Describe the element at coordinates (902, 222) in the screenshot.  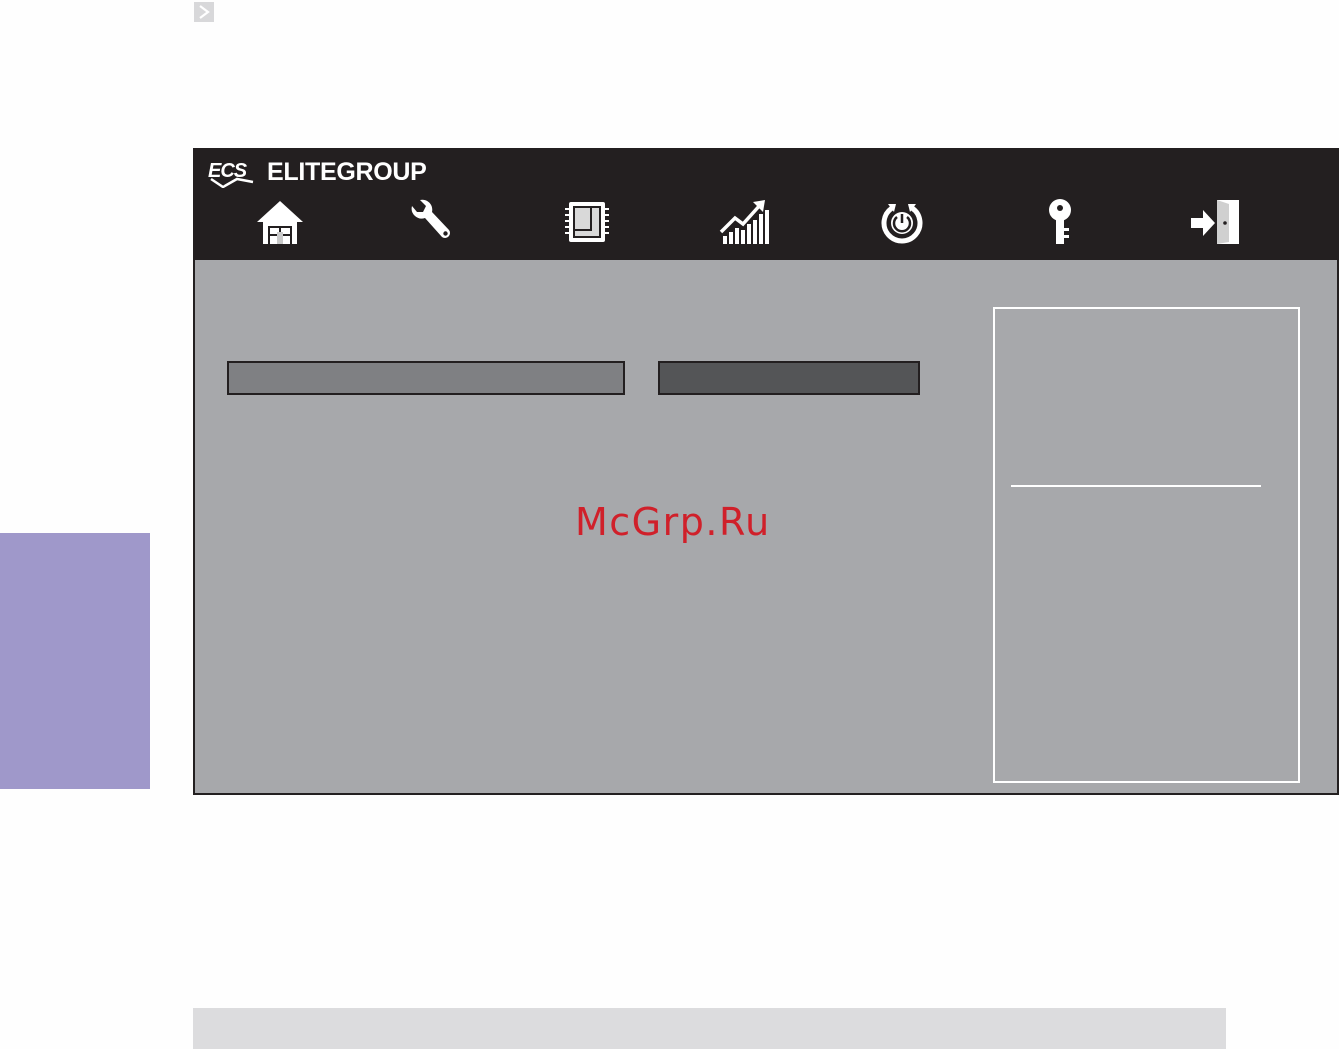
I see `power-icon` at that location.